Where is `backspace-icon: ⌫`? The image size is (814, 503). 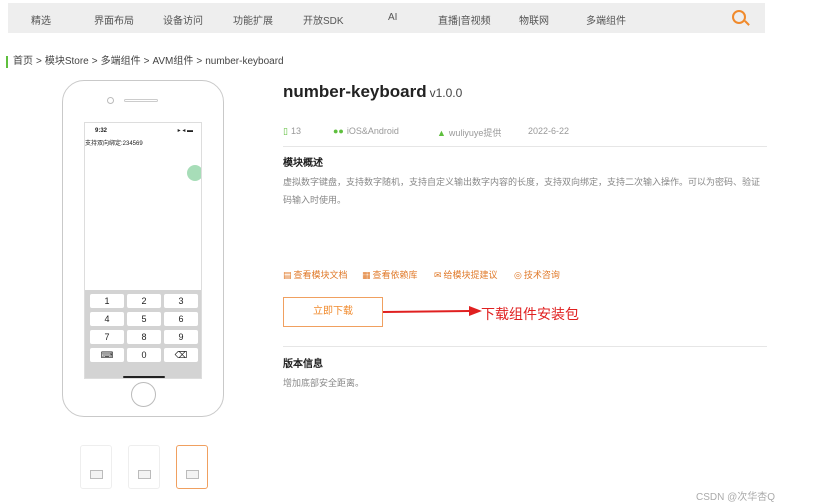
backspace-icon: ⌫ is located at coordinates (181, 355).